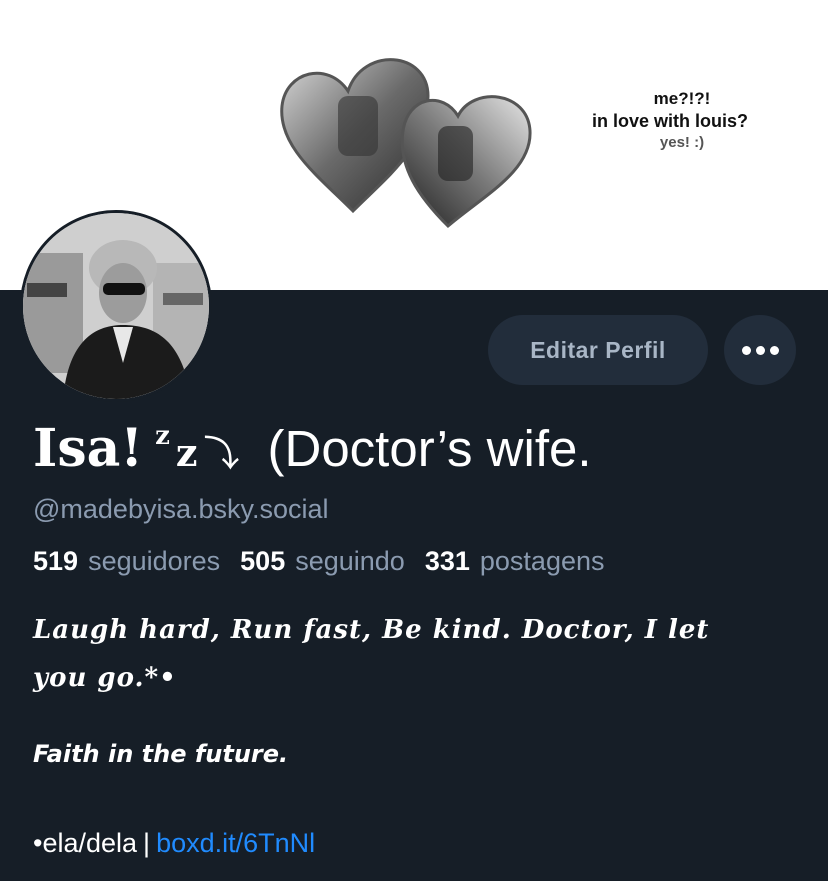 Image resolution: width=828 pixels, height=881 pixels. What do you see at coordinates (447, 561) in the screenshot?
I see `posts-count: 331` at bounding box center [447, 561].